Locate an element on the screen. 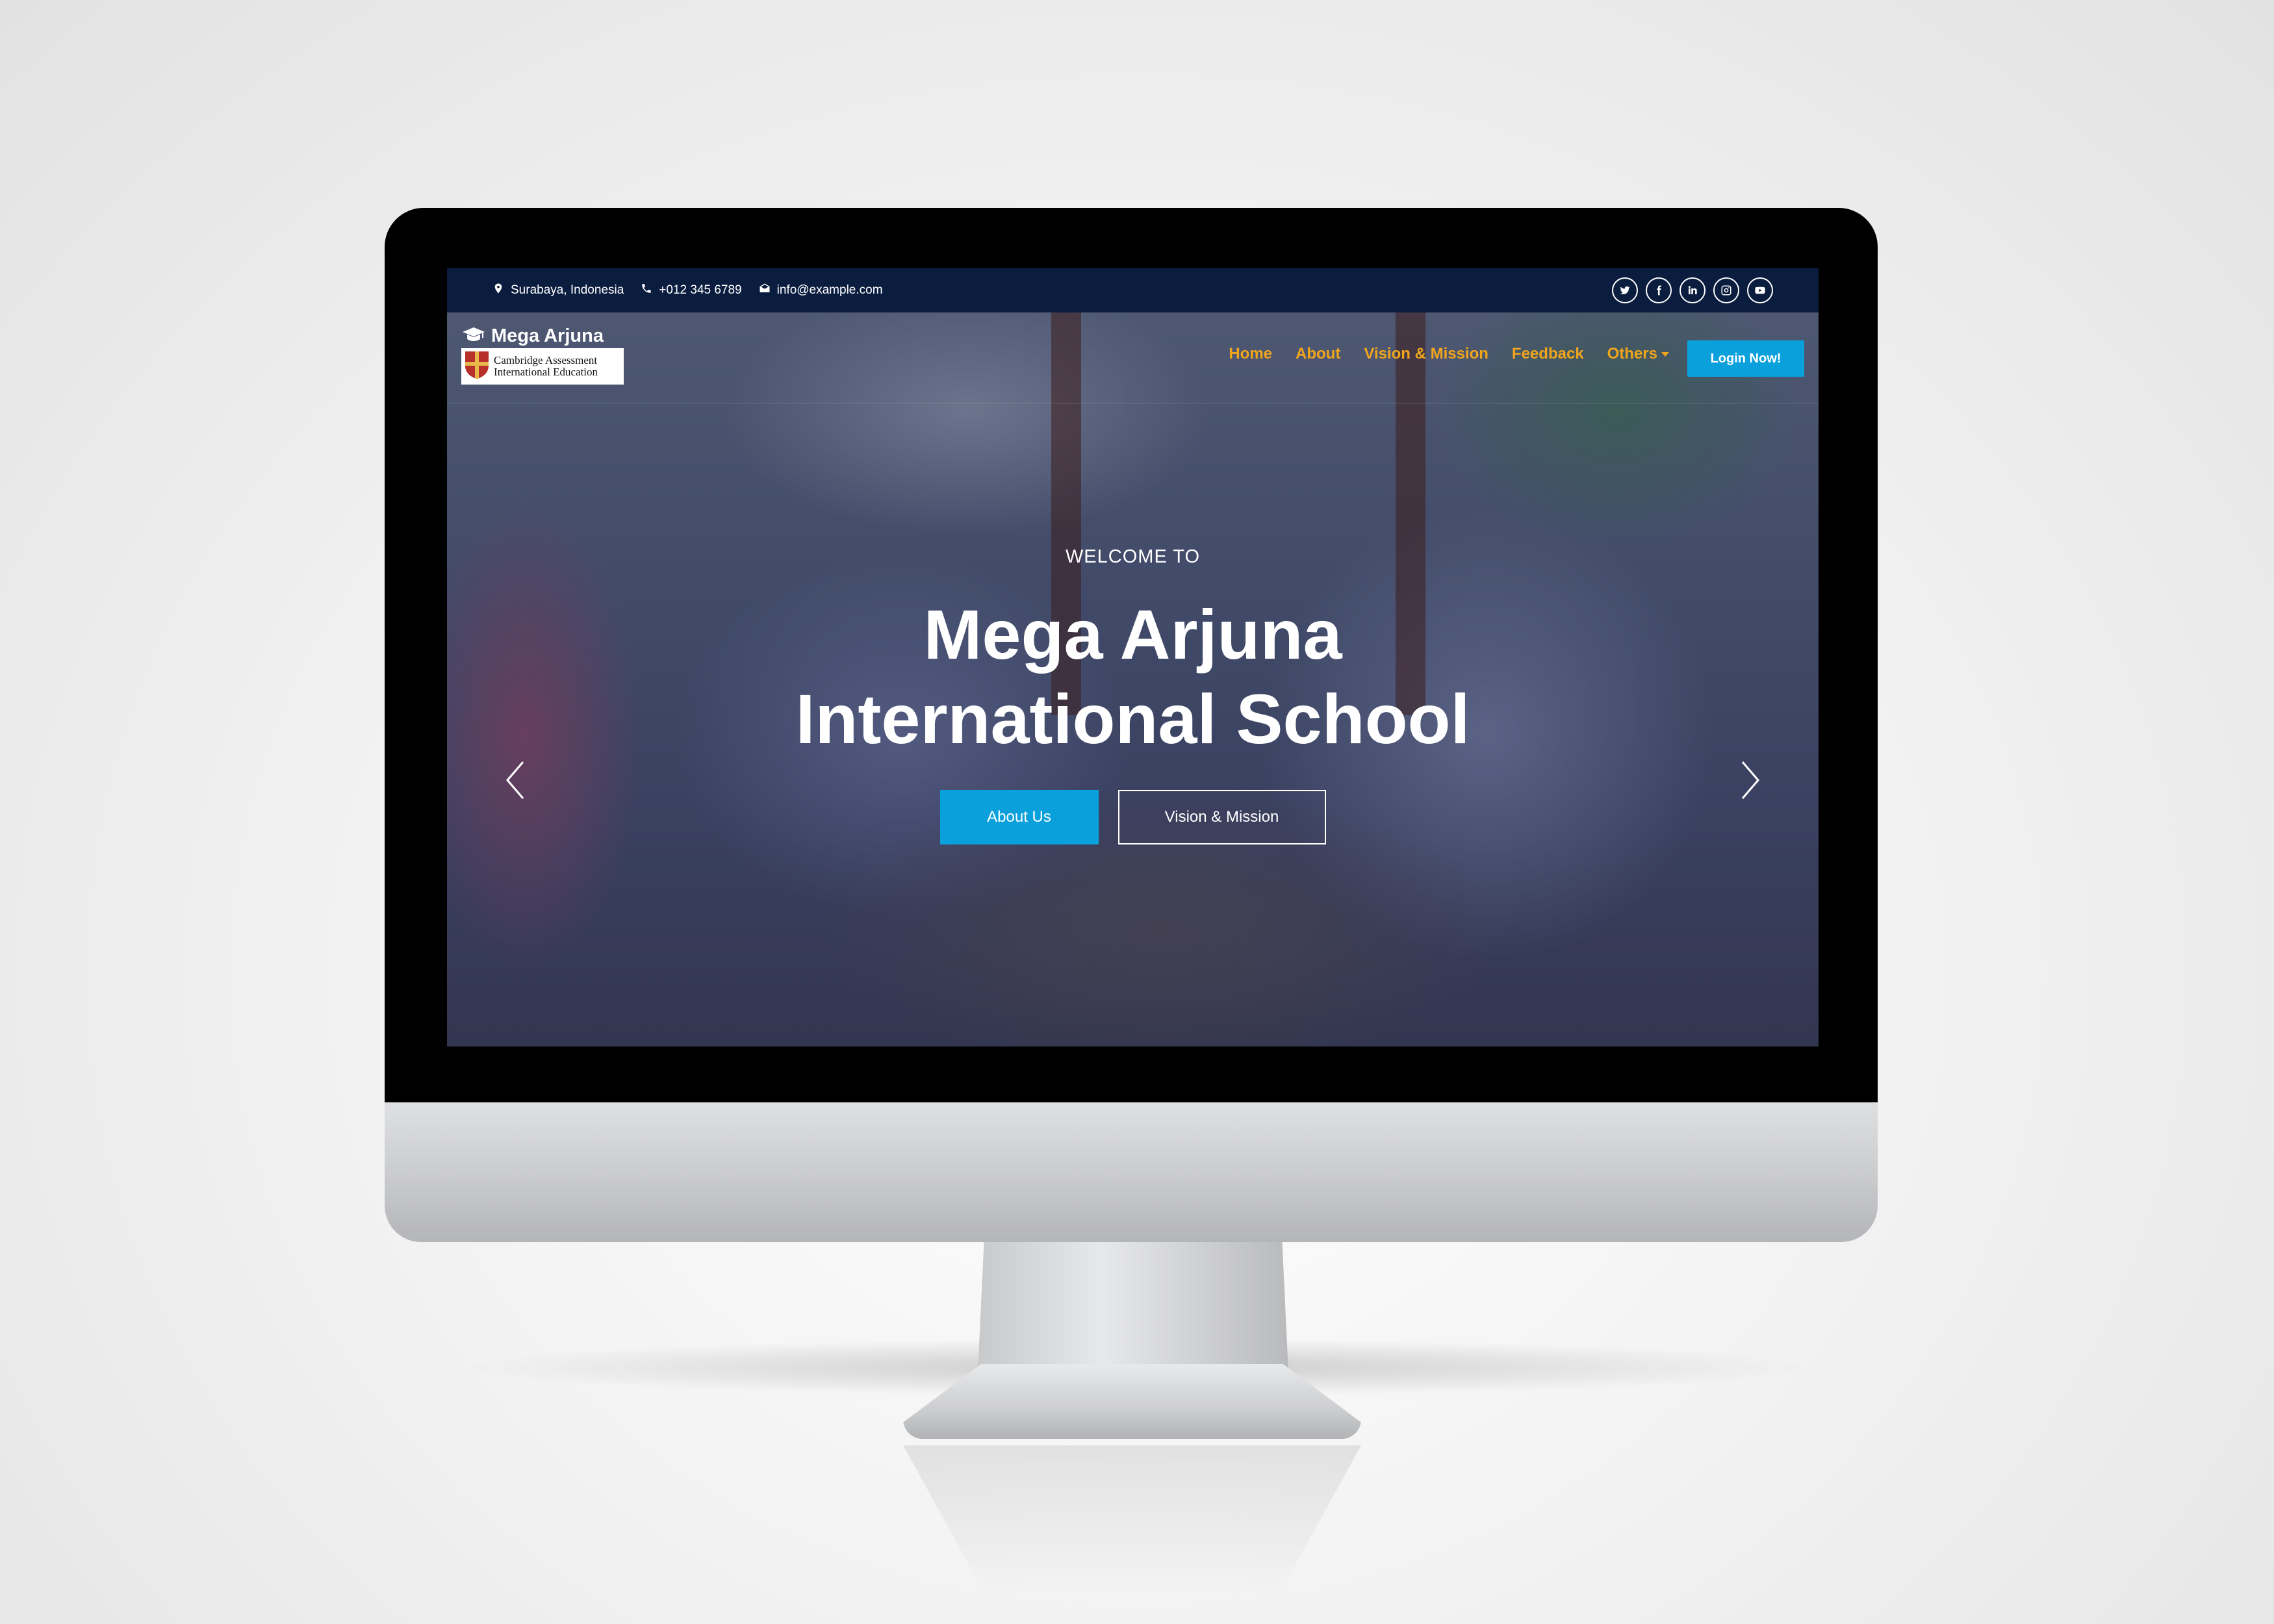 The height and width of the screenshot is (1624, 2274). monitor-stand-neck is located at coordinates (1133, 1307).